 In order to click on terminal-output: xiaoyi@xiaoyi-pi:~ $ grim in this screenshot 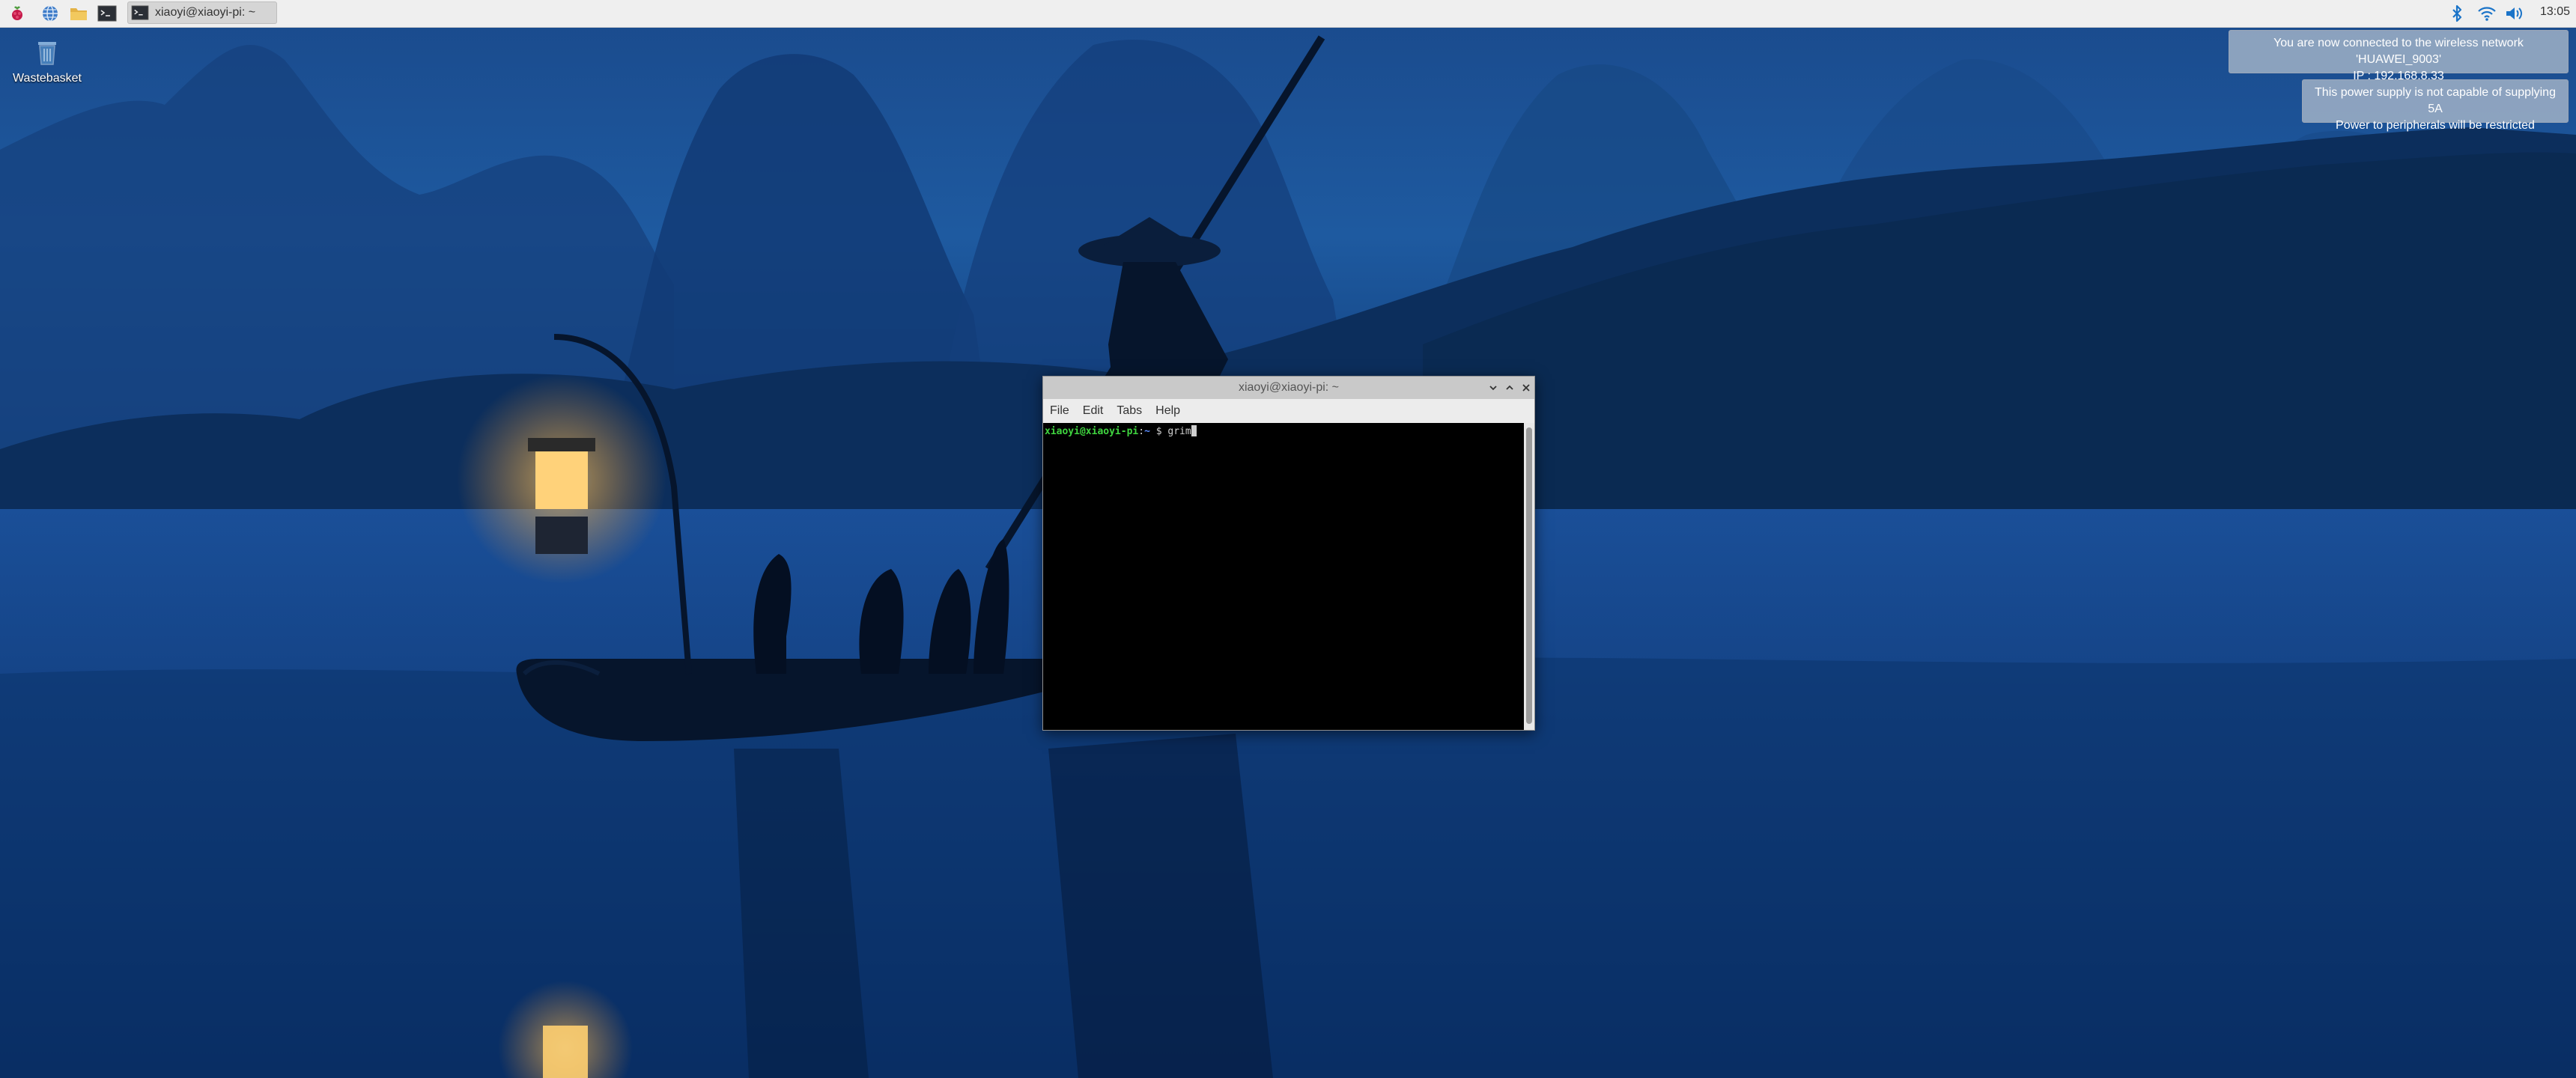, I will do `click(1283, 576)`.